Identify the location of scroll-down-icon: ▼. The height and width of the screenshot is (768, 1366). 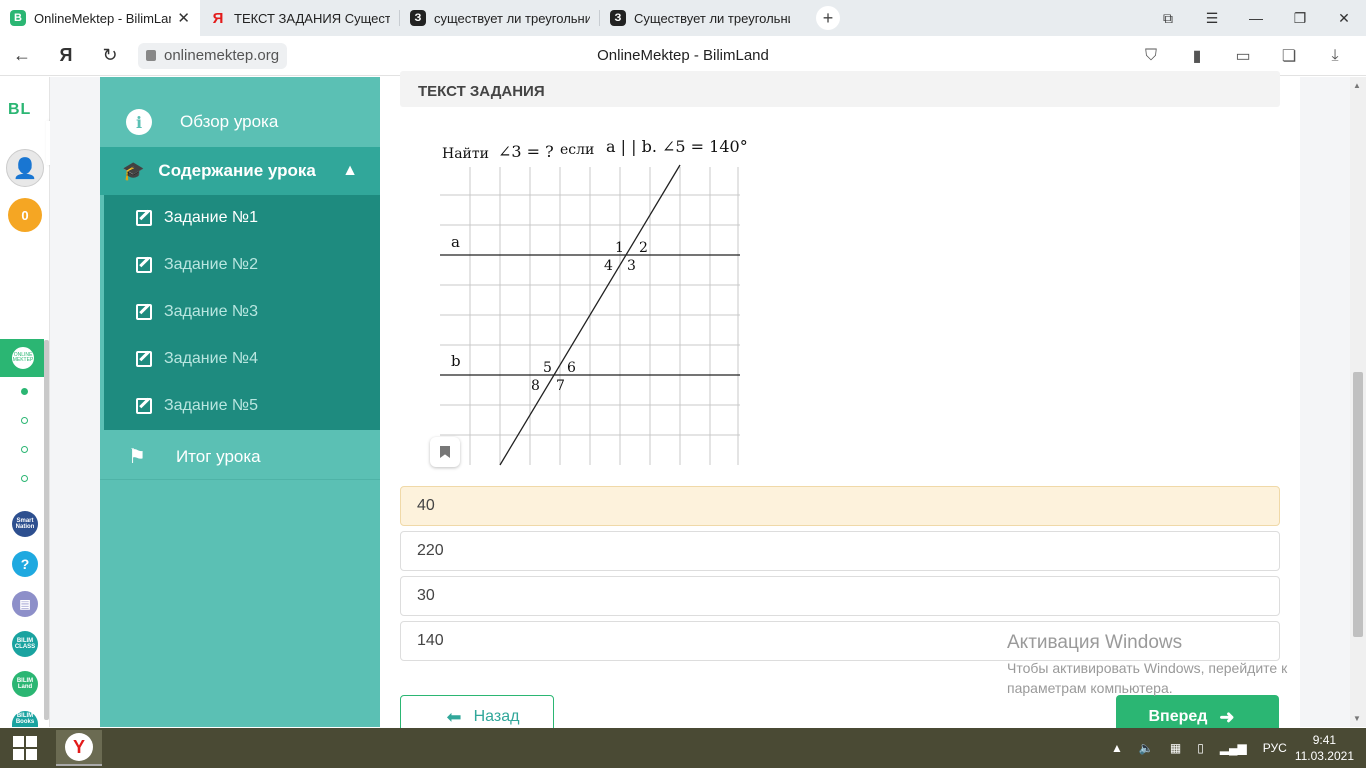
(1357, 718).